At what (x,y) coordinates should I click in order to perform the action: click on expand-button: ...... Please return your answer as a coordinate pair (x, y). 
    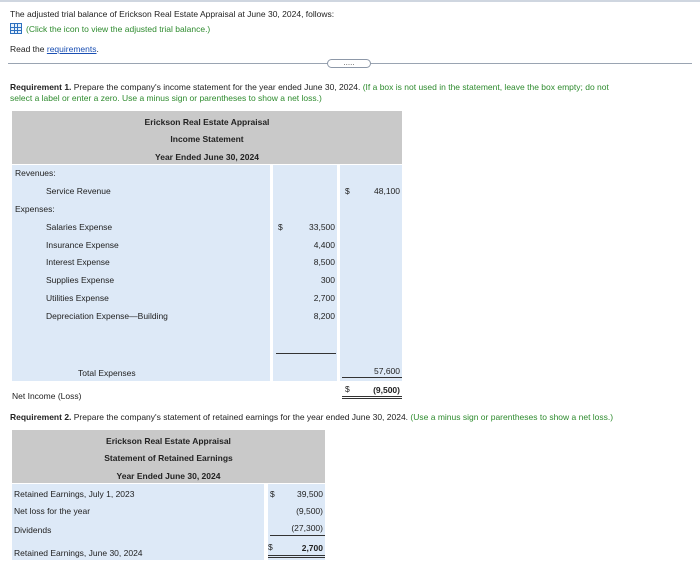
    Looking at the image, I should click on (349, 63).